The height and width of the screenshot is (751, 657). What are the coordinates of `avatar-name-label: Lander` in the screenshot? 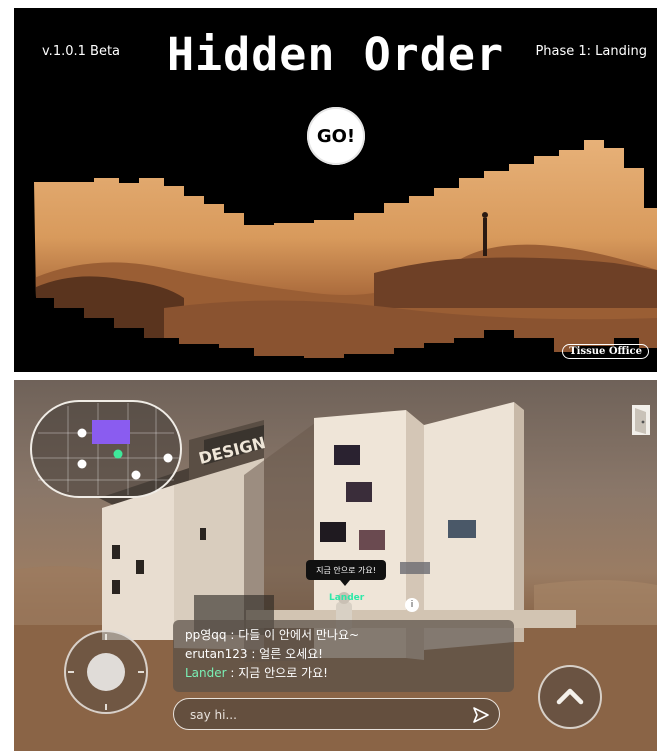 It's located at (347, 598).